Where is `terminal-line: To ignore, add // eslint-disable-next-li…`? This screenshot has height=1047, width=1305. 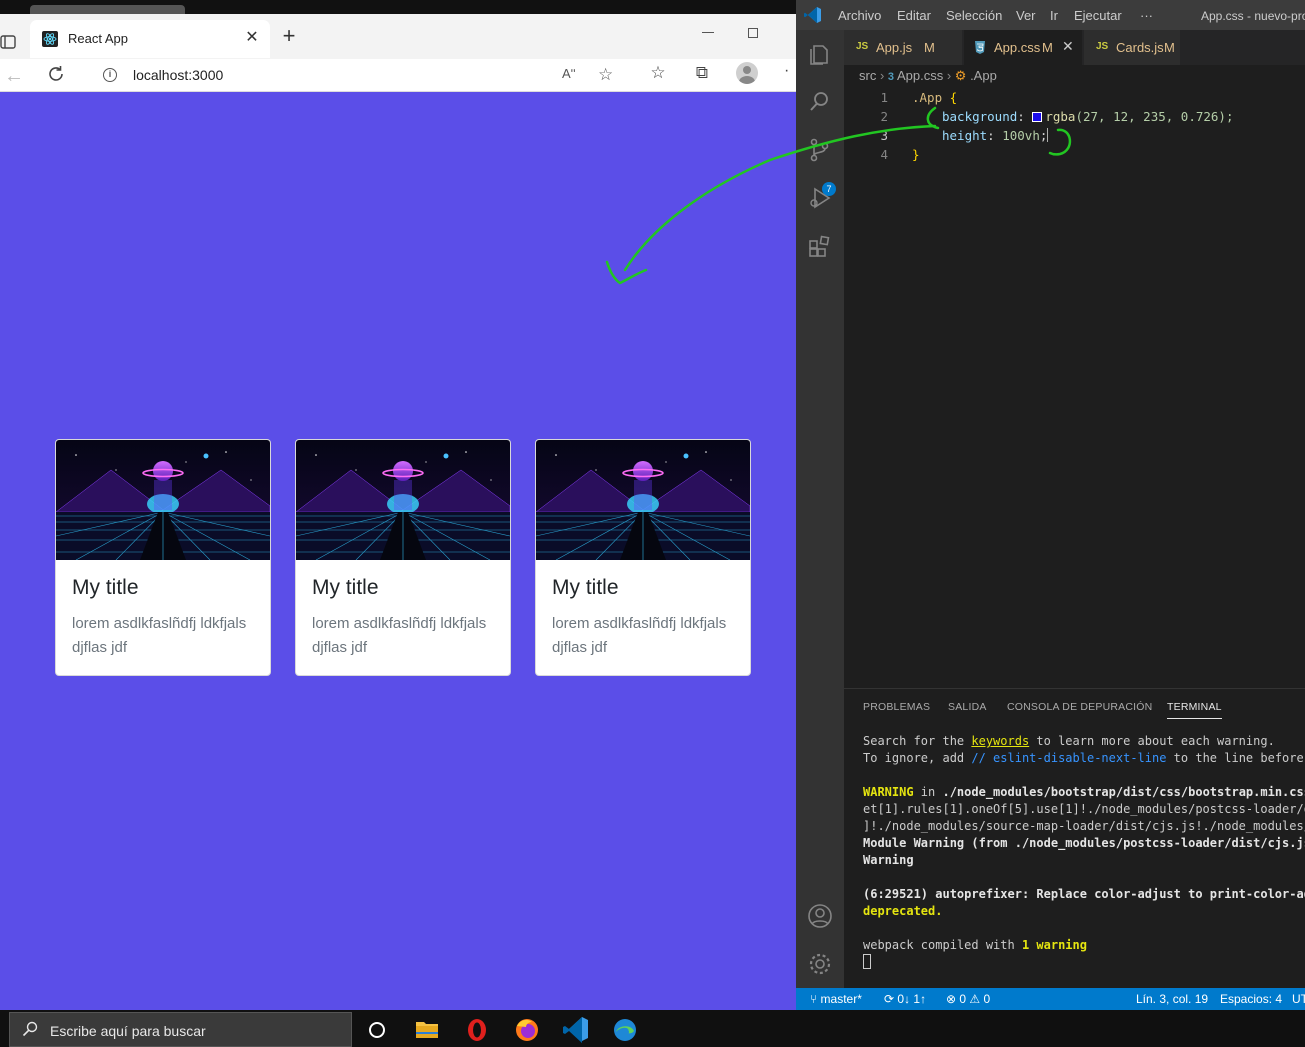 terminal-line: To ignore, add // eslint-disable-next-li… is located at coordinates (1084, 758).